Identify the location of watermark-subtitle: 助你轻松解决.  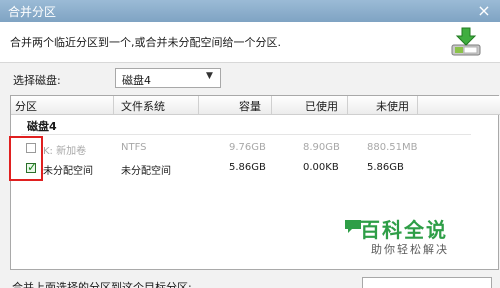
(410, 249).